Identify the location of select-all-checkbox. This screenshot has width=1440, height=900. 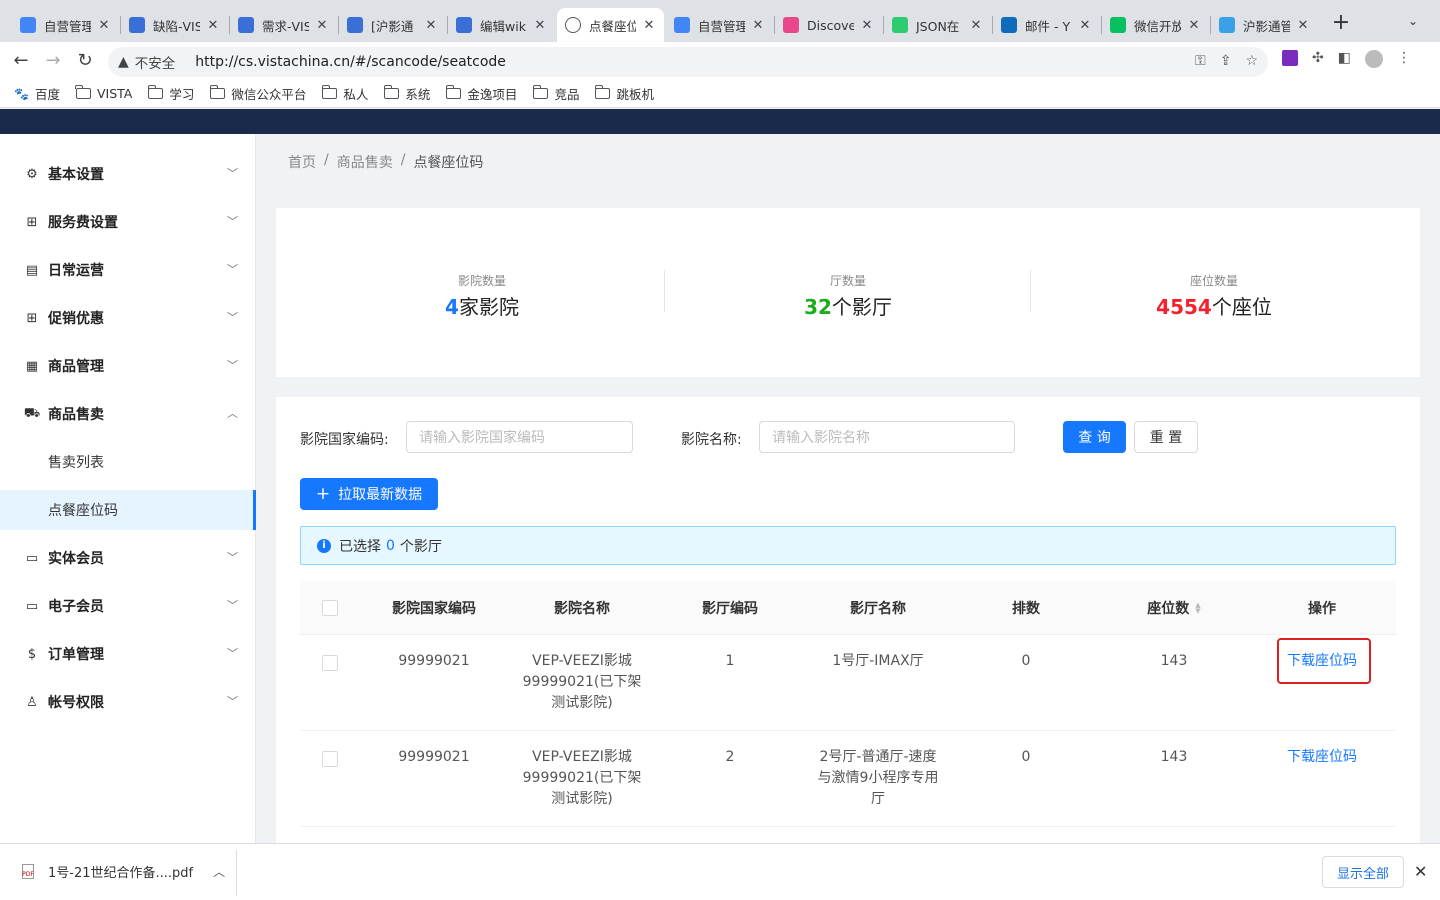
(330, 608).